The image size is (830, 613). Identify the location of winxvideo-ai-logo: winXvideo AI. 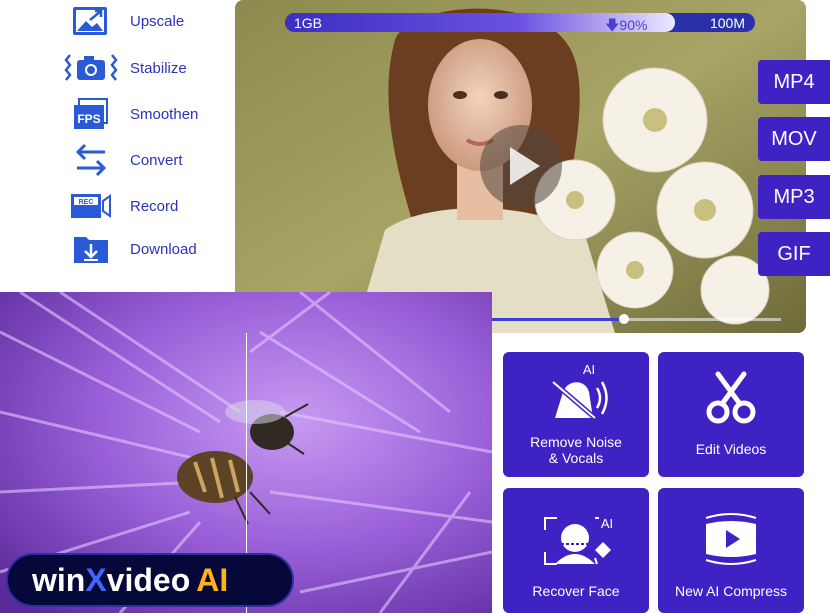
(150, 580).